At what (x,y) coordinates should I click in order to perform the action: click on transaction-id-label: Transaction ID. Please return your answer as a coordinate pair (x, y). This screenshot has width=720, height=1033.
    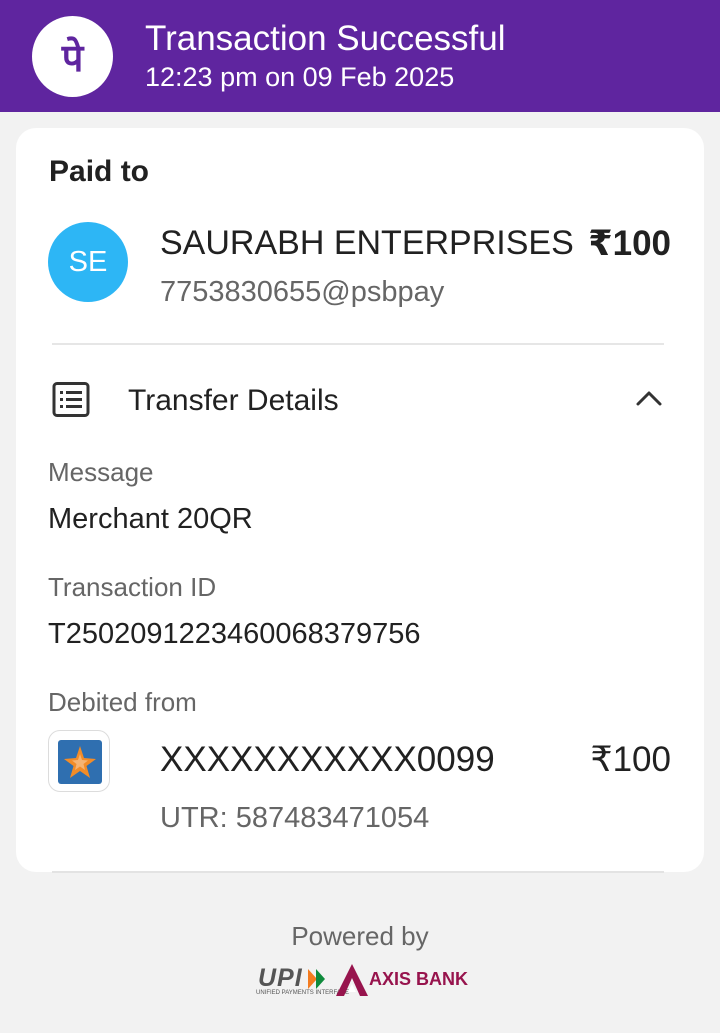
    Looking at the image, I should click on (132, 587).